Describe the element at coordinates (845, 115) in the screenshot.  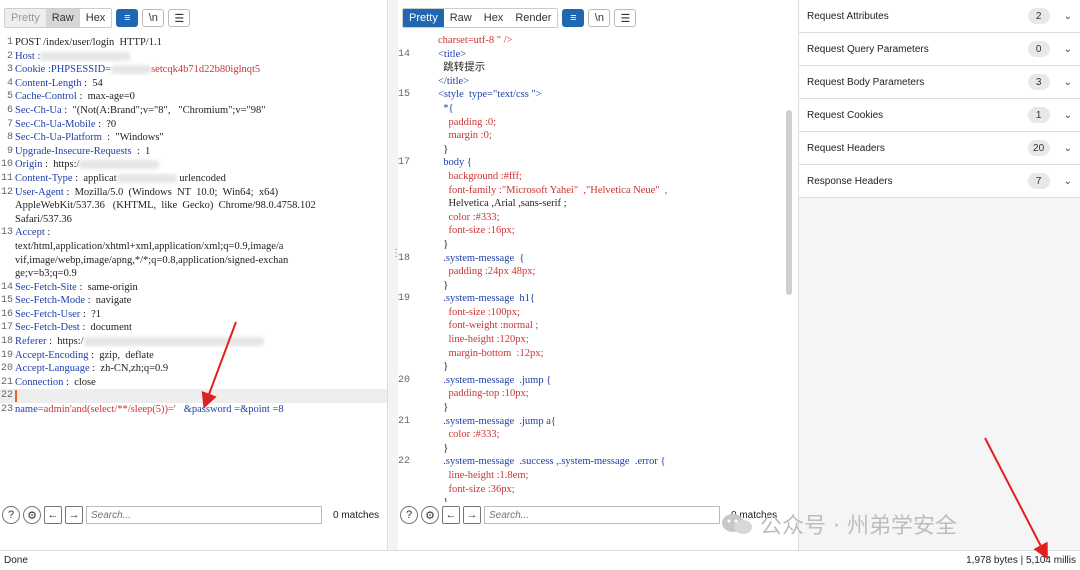
I see `inspector-section-label: Request Cookies` at that location.